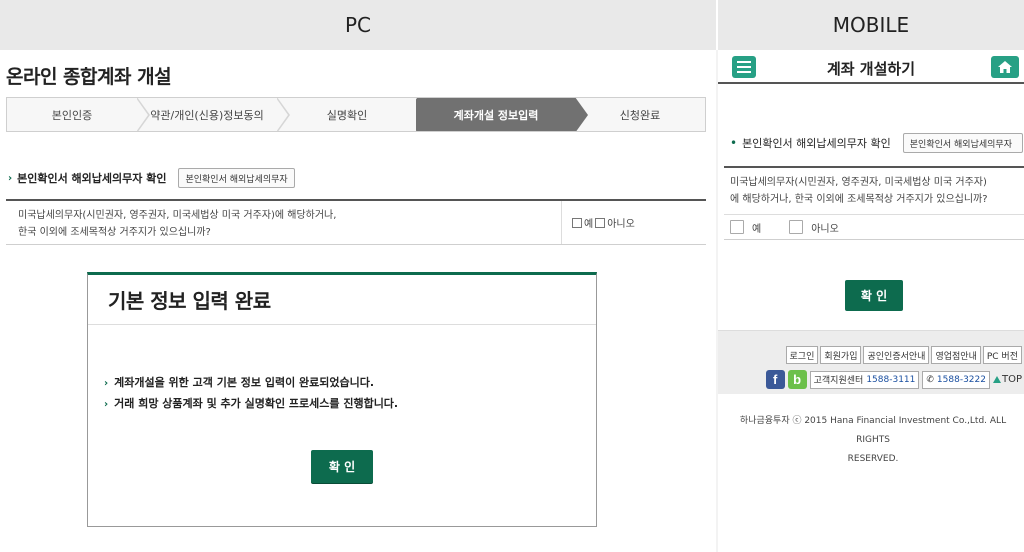  Describe the element at coordinates (1002, 355) in the screenshot. I see `pc-version-link: PC 버전` at that location.